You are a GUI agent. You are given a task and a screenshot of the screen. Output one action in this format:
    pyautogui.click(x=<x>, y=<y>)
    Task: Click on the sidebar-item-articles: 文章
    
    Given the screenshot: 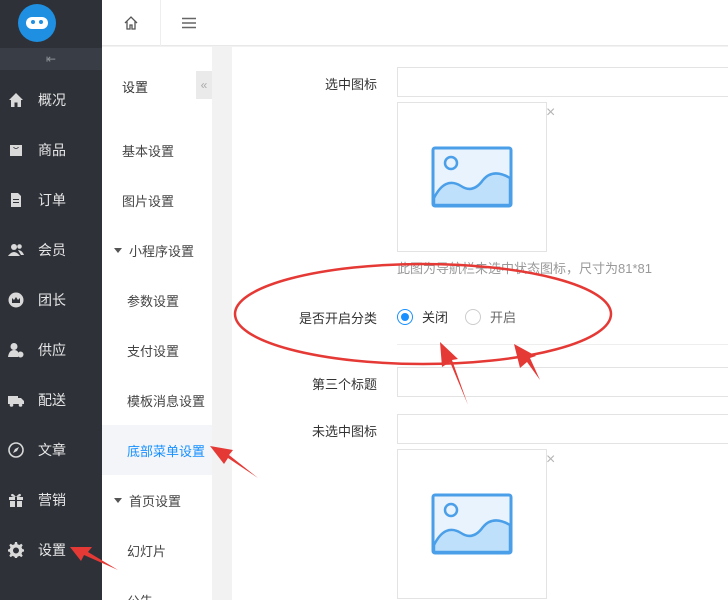 What is the action you would take?
    pyautogui.click(x=51, y=450)
    